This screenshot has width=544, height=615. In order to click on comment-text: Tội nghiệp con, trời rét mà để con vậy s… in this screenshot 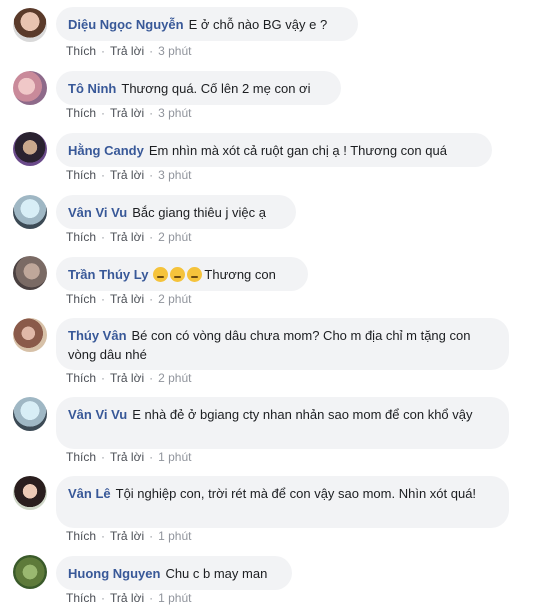, I will do `click(296, 493)`.